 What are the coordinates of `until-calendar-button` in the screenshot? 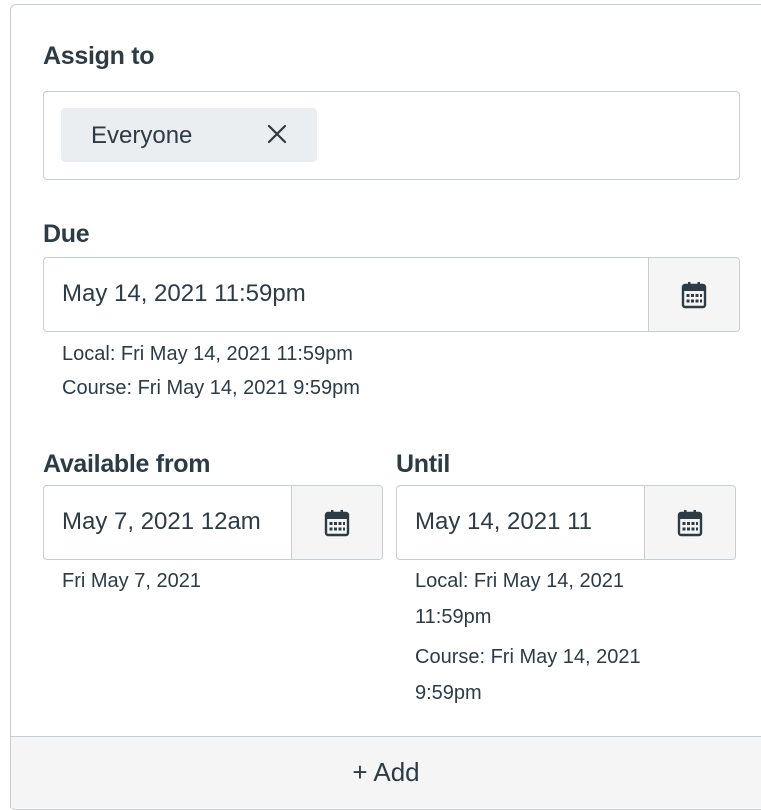 It's located at (689, 522).